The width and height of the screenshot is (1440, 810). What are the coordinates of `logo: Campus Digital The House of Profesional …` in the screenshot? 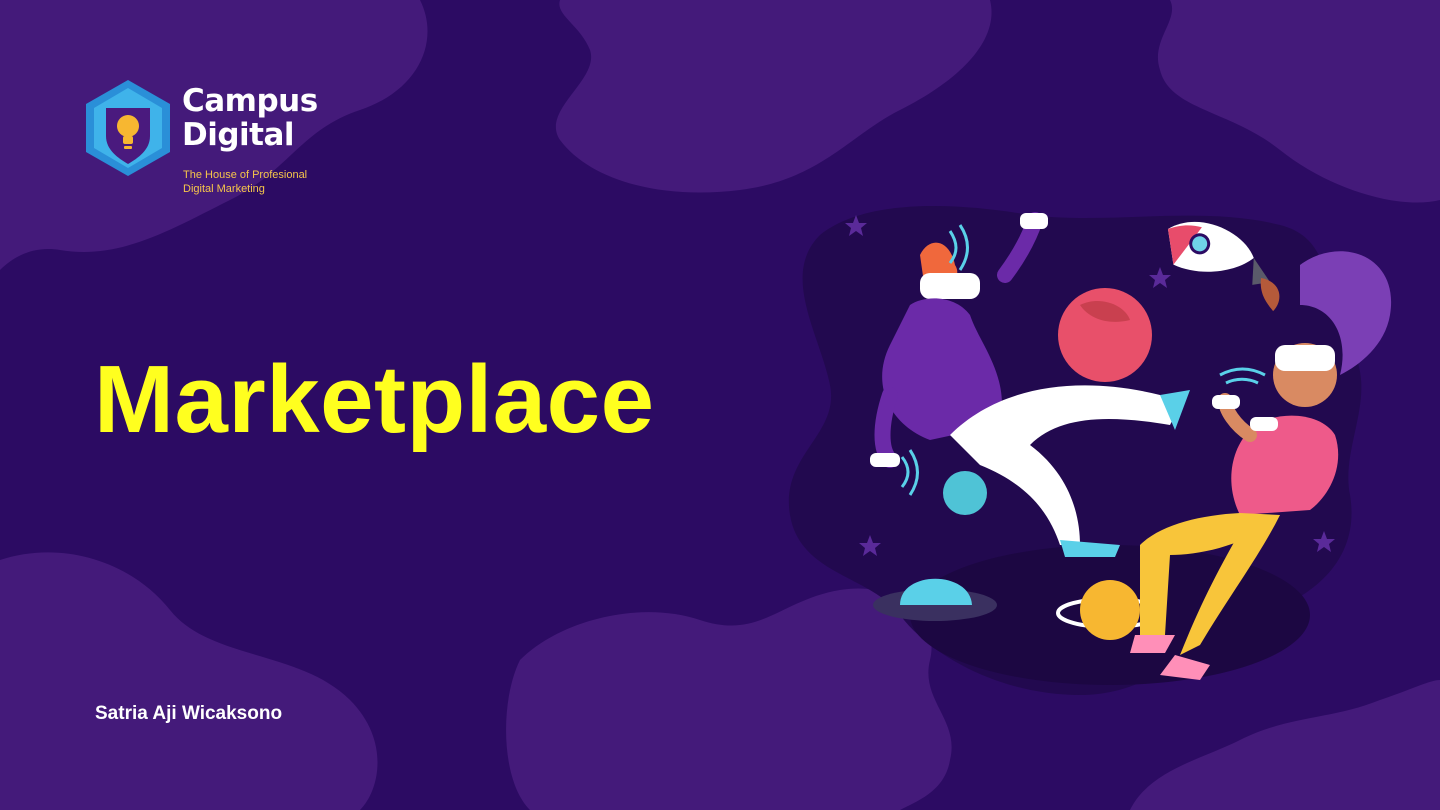 It's located at (212, 140).